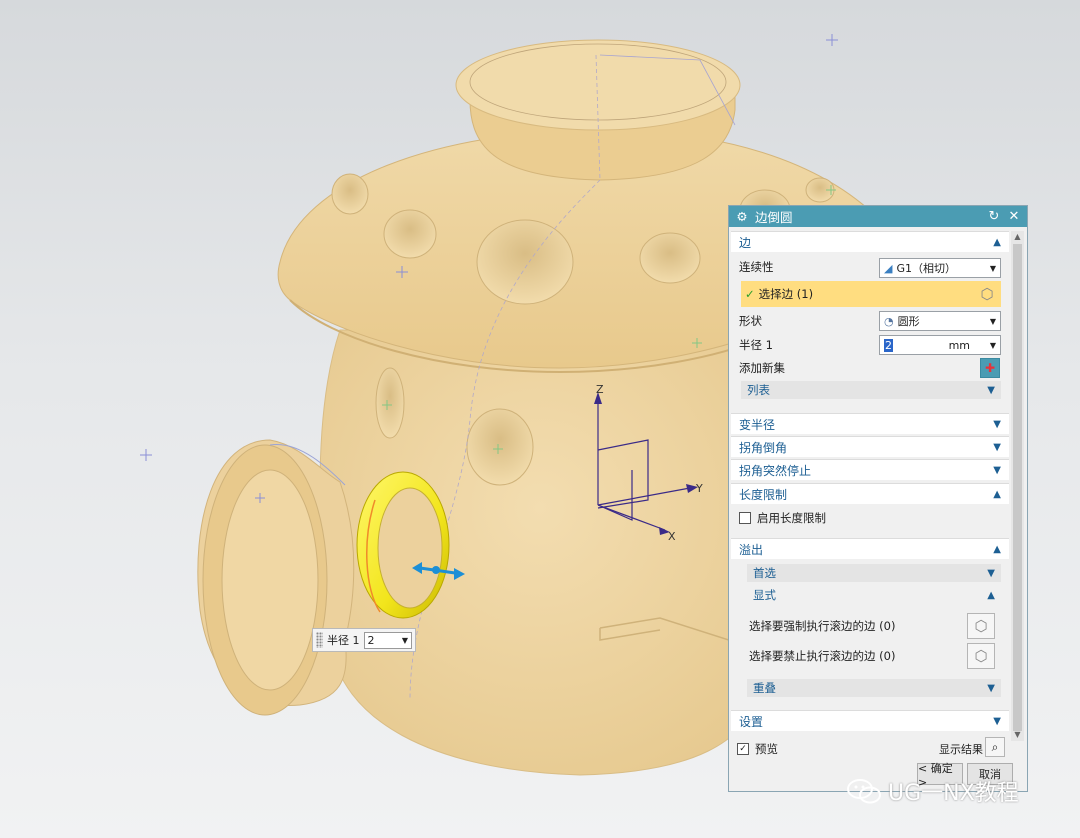 This screenshot has height=838, width=1080. I want to click on section-edge-label: 边, so click(745, 242).